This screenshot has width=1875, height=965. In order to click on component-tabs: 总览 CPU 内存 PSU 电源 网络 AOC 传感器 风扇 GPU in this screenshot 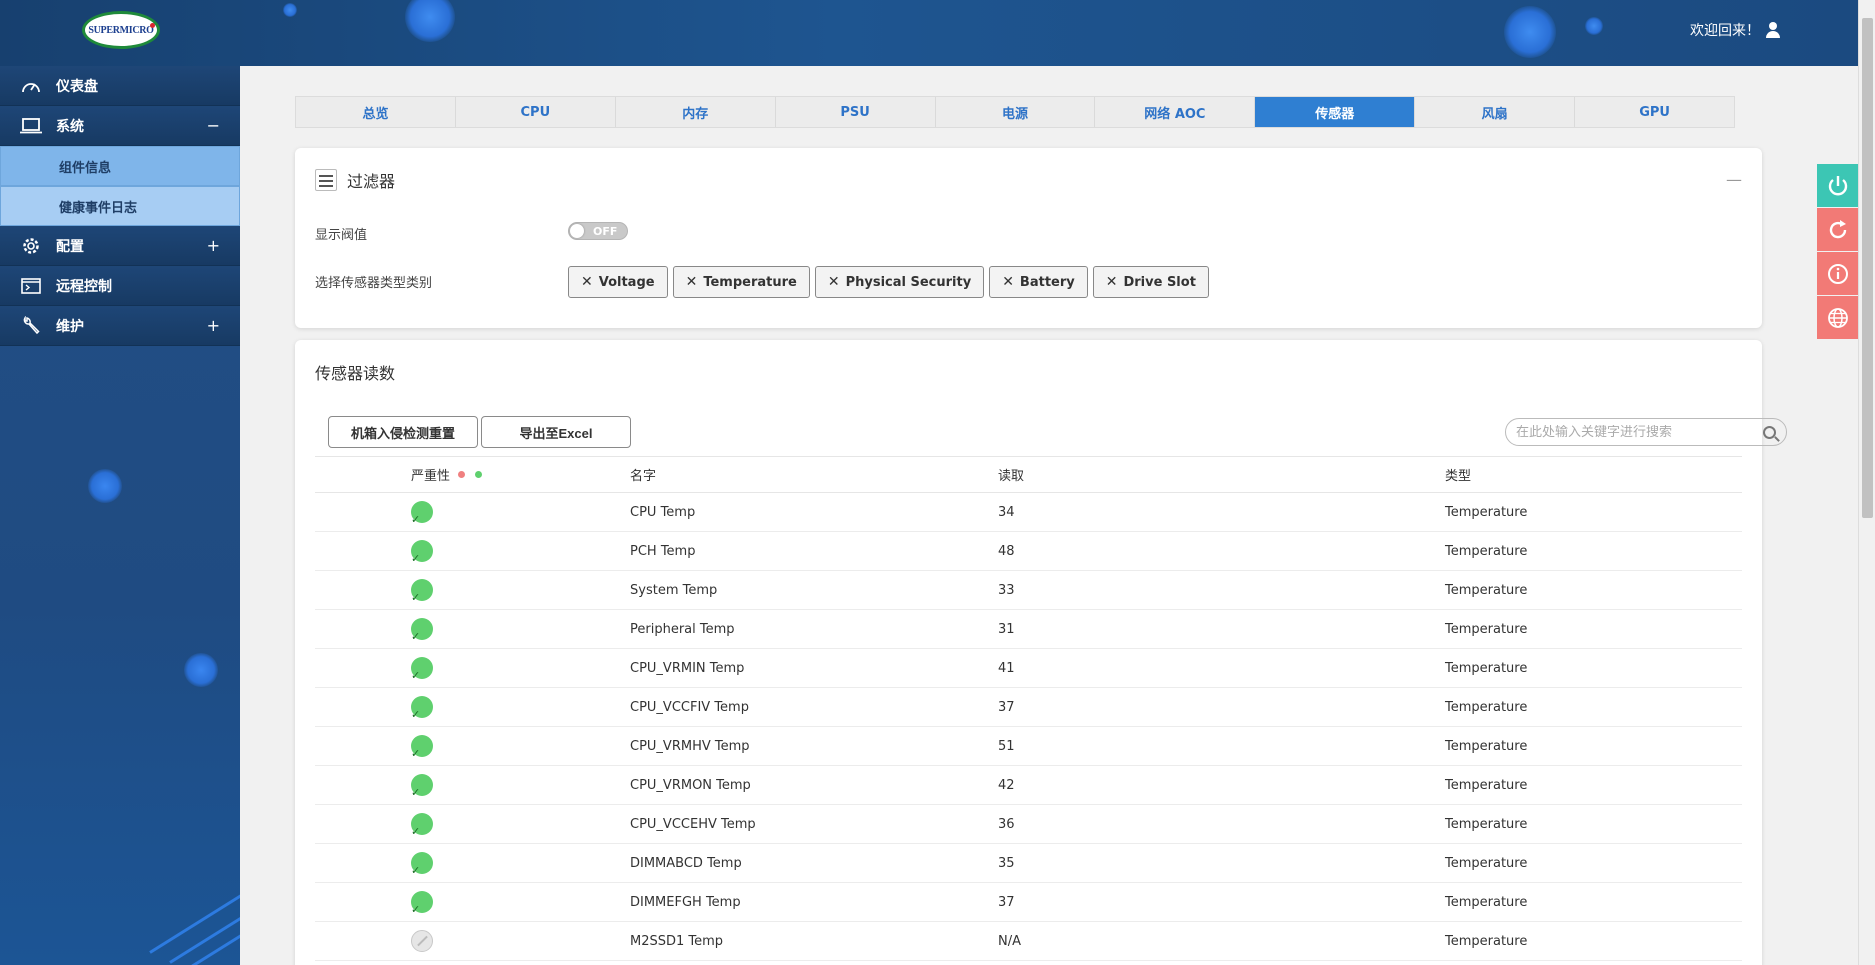, I will do `click(1015, 112)`.